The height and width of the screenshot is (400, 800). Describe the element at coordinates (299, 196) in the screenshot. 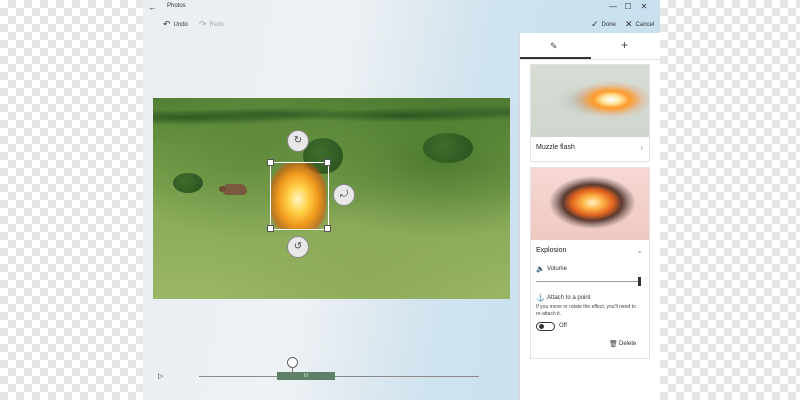

I see `effect-selection-box` at that location.